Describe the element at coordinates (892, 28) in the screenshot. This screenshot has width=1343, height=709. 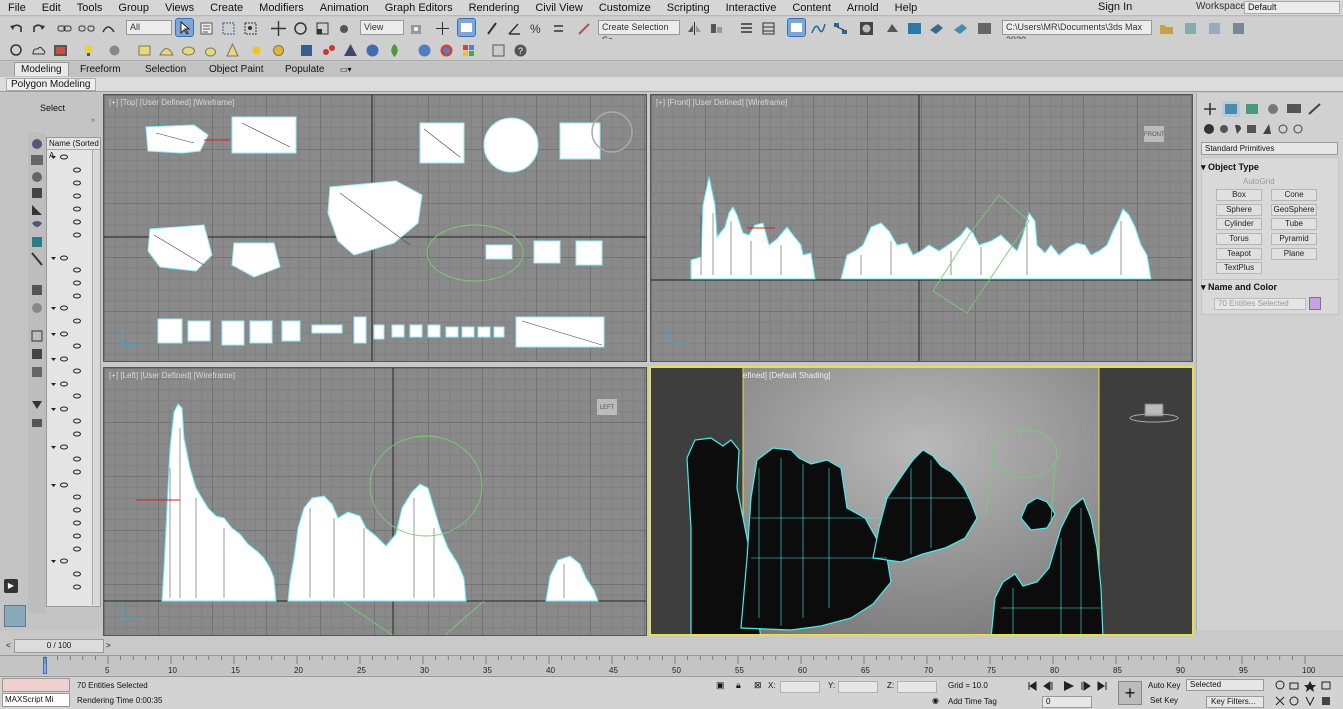
I see `render-setup-icon` at that location.